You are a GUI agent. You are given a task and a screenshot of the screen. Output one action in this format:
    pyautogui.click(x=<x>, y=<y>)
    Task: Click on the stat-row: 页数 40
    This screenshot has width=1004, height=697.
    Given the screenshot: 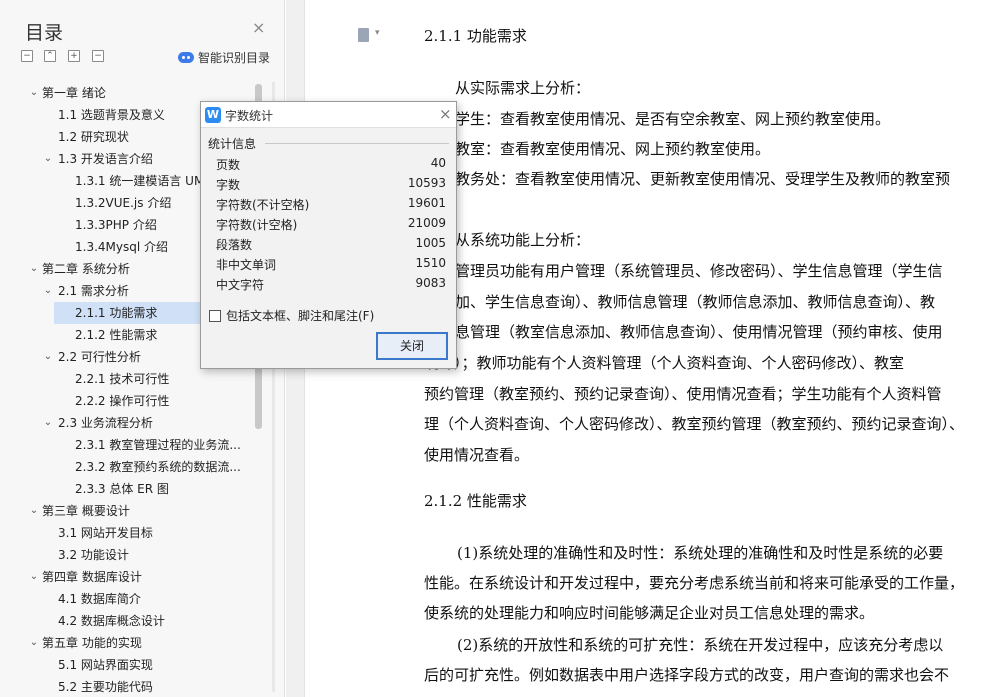 What is the action you would take?
    pyautogui.click(x=331, y=166)
    